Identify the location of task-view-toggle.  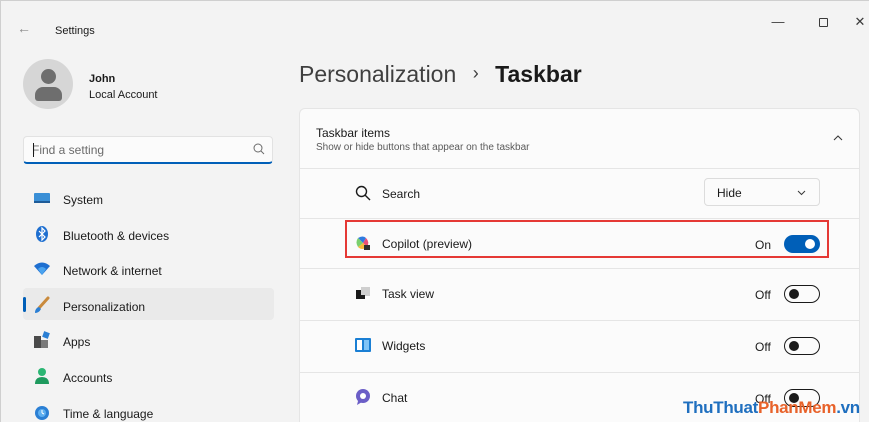
(802, 294).